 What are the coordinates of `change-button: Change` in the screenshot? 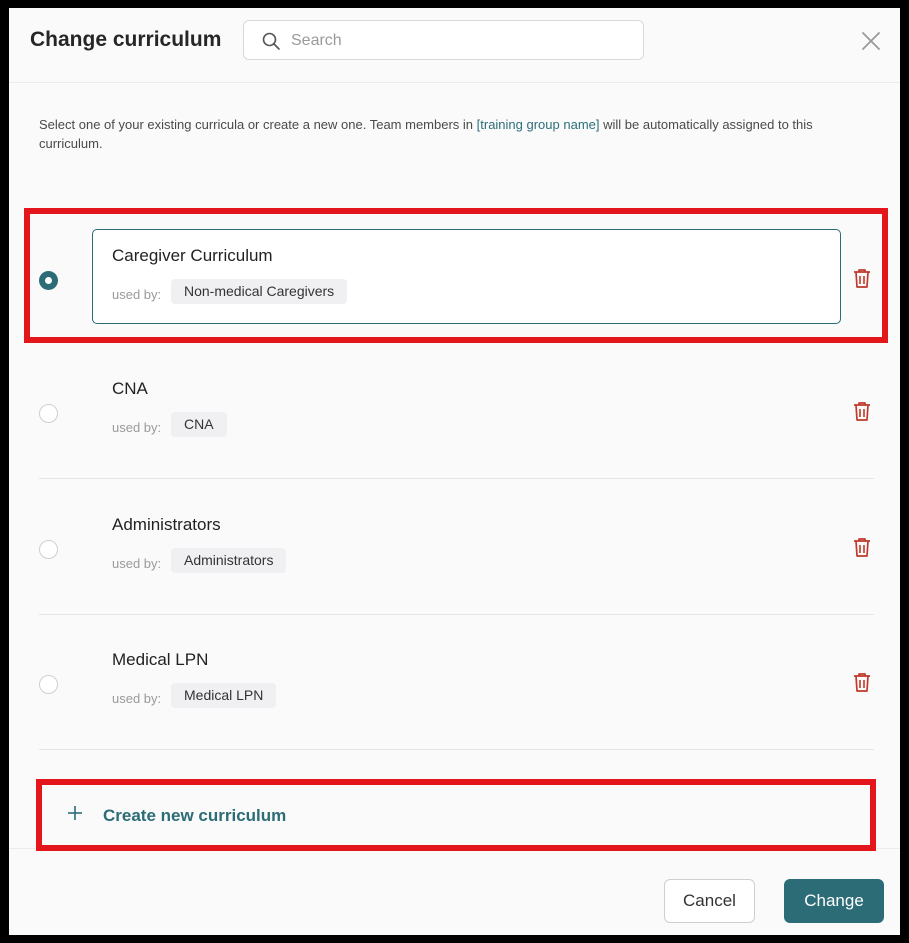 It's located at (834, 901).